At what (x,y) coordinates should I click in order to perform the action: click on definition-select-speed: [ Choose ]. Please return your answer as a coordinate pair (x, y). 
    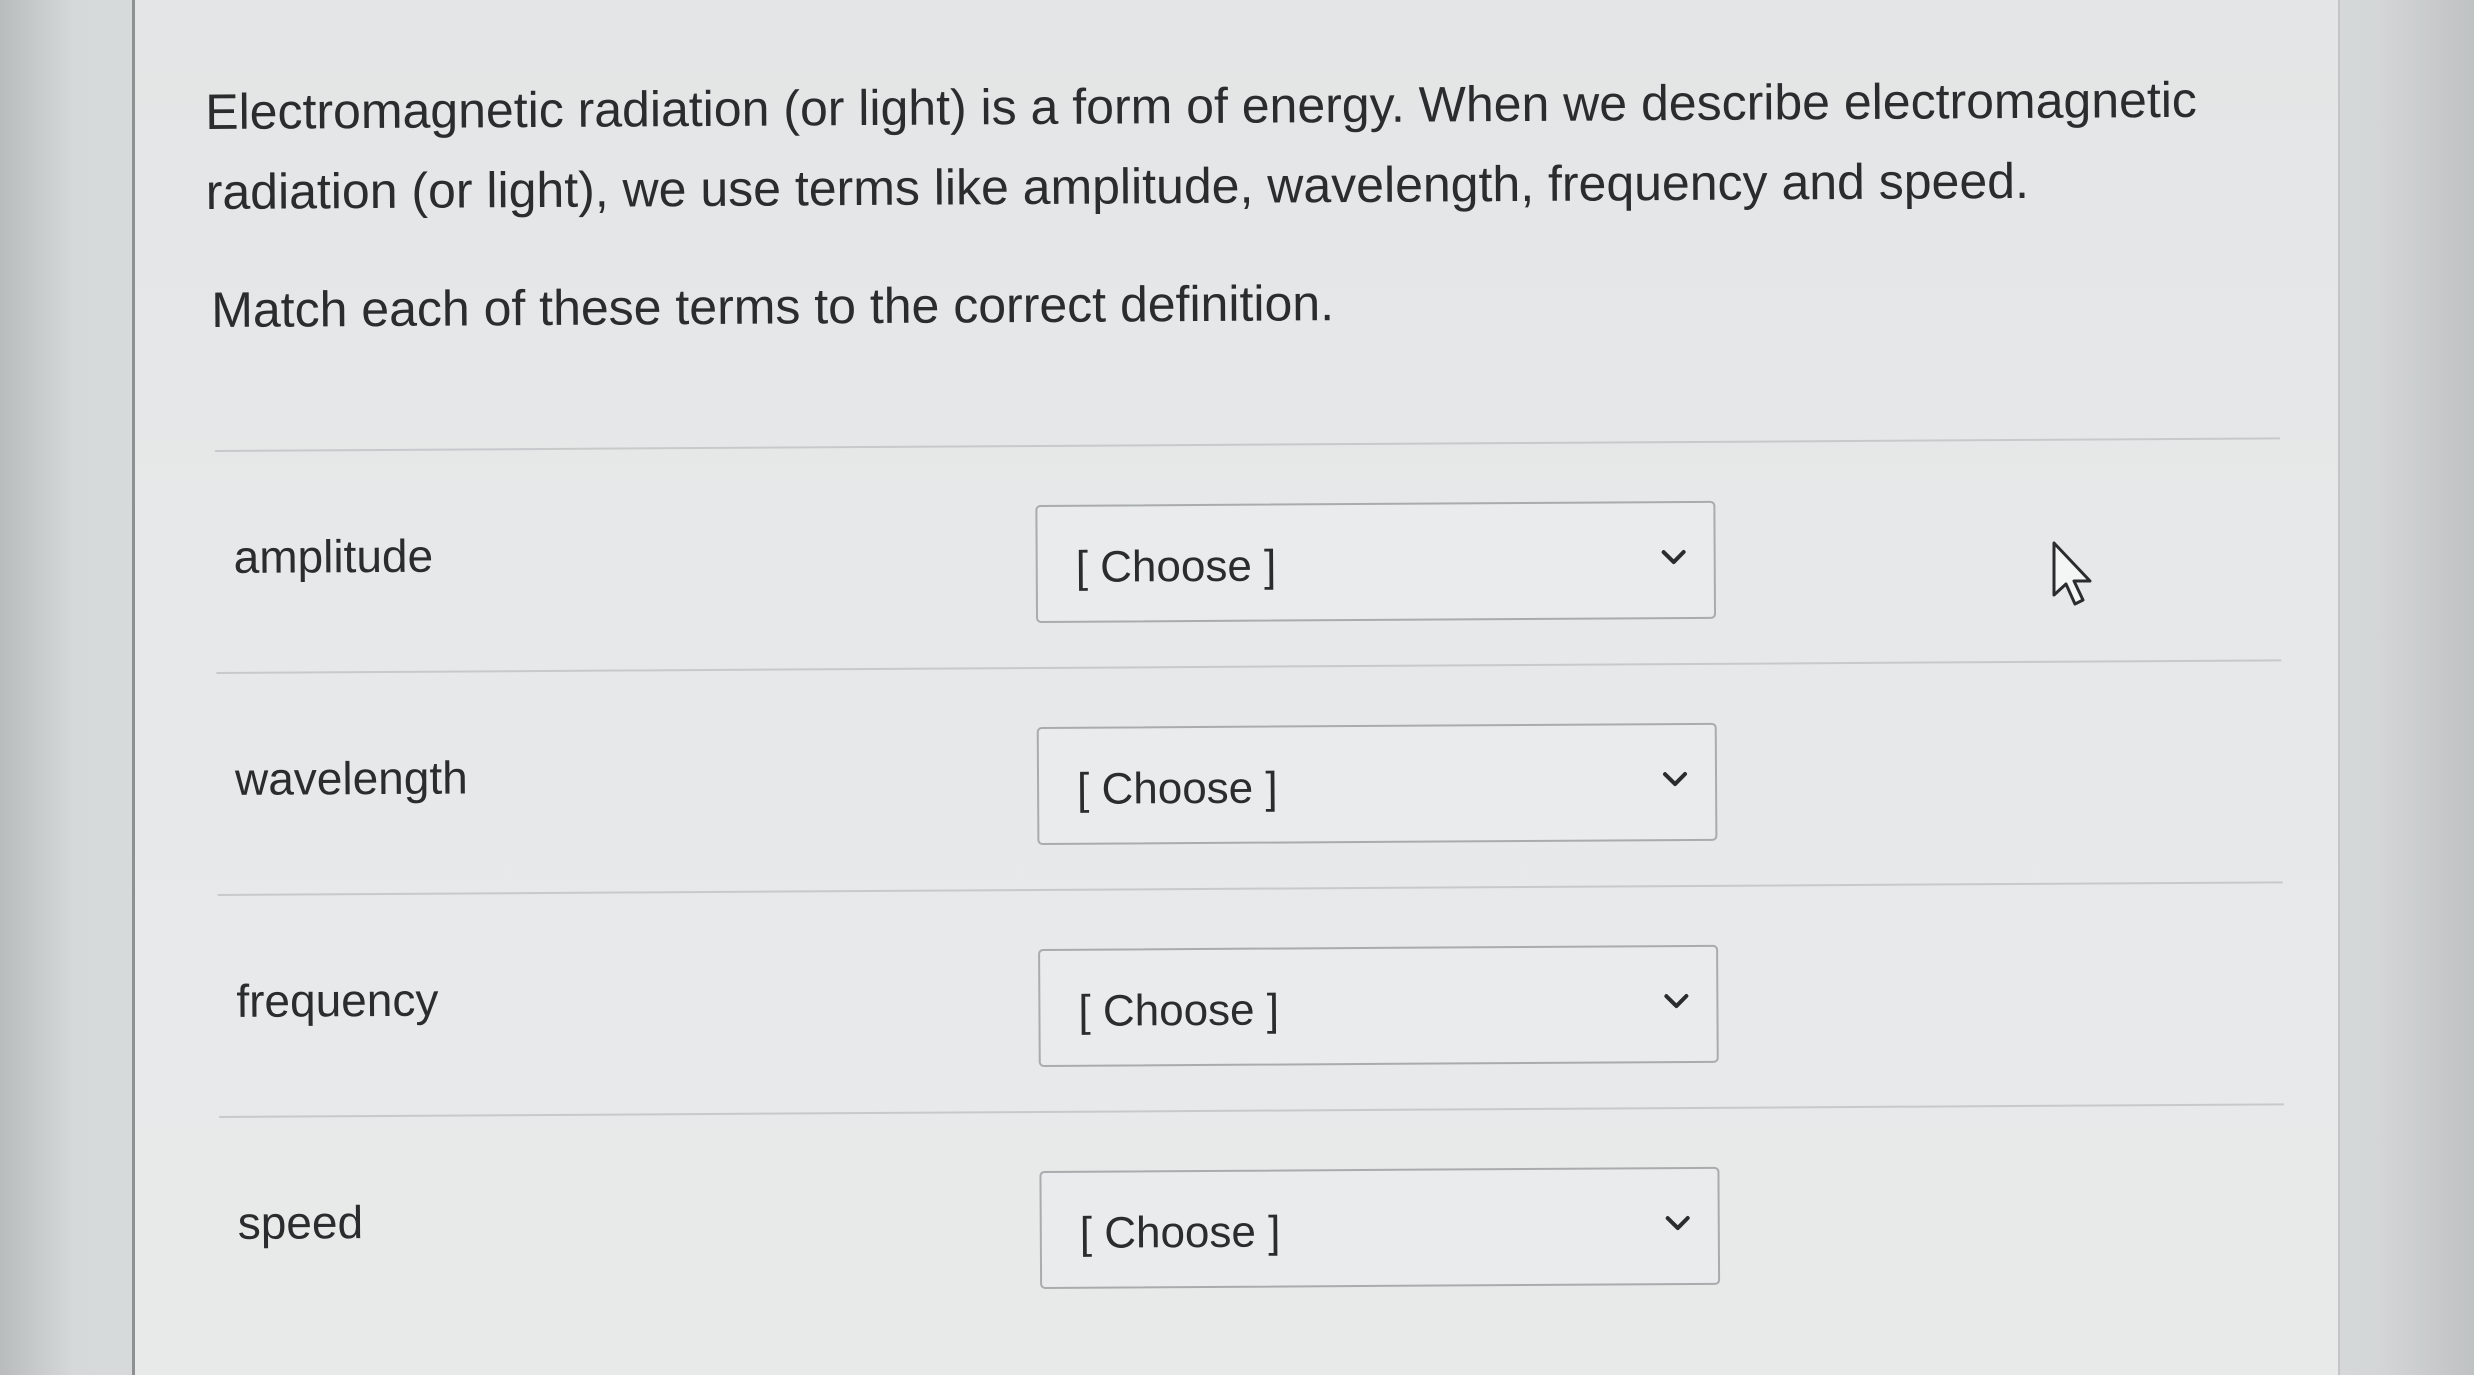
    Looking at the image, I should click on (1380, 1227).